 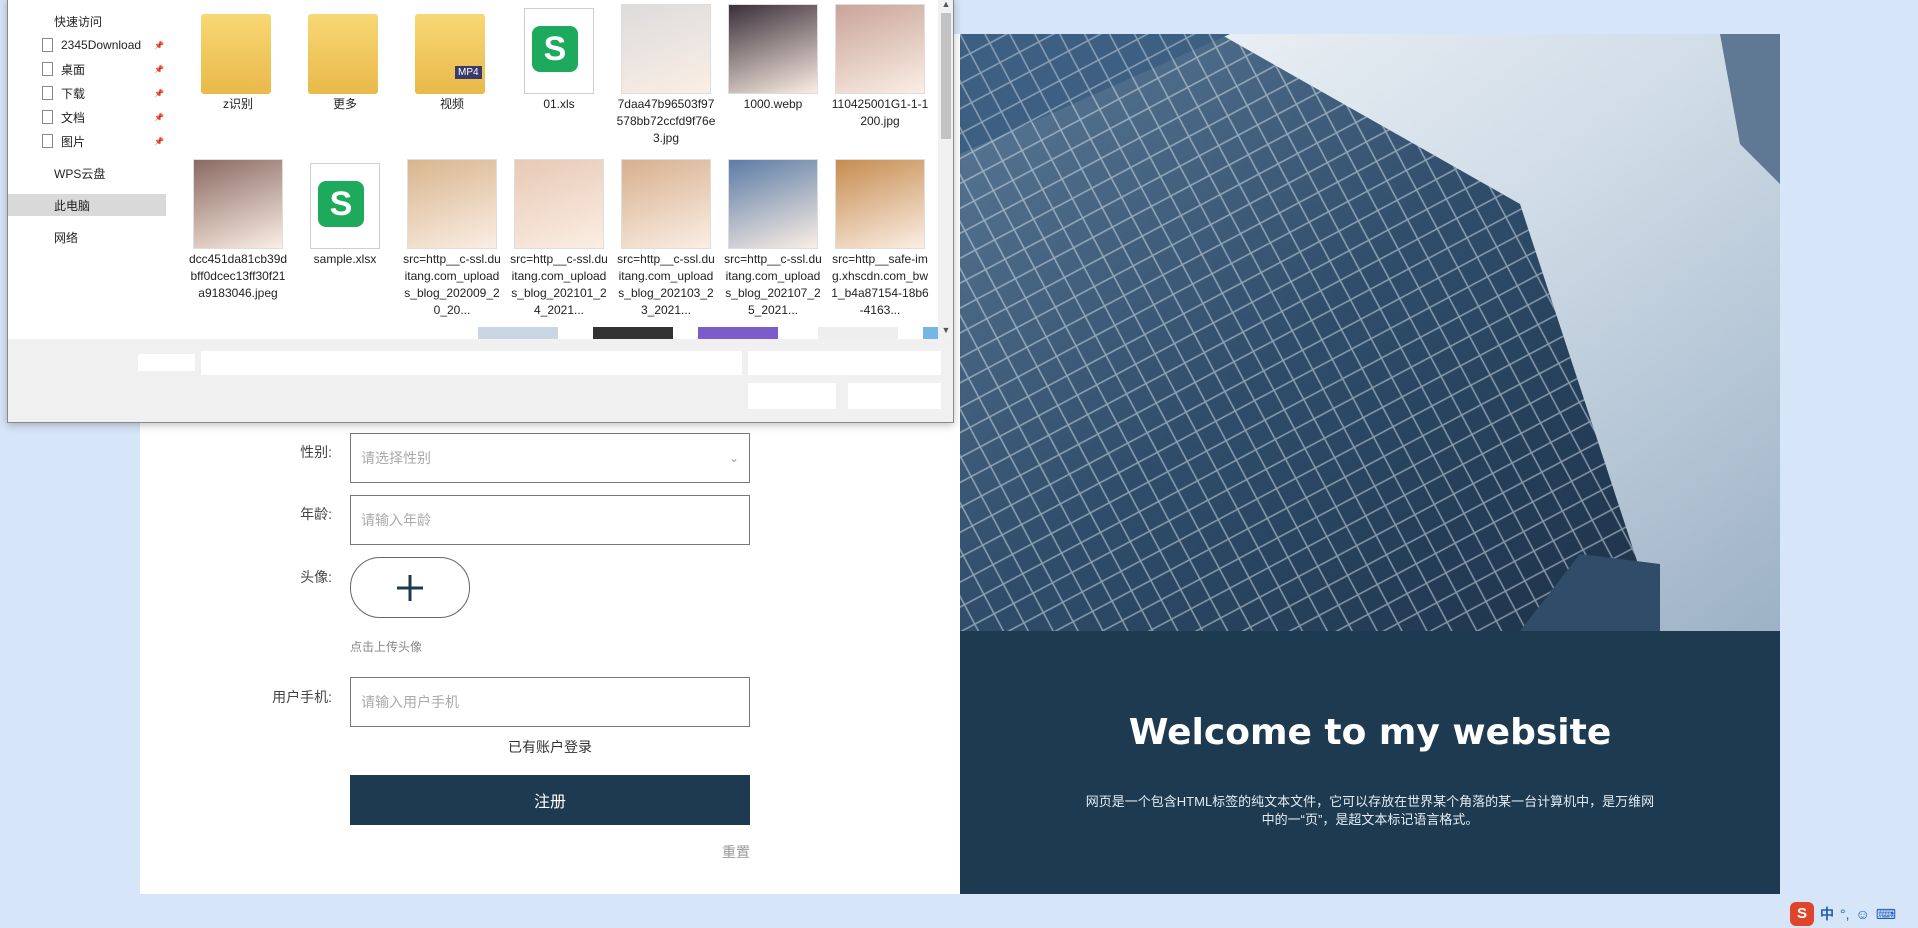 What do you see at coordinates (946, 4) in the screenshot?
I see `scroll-up-icon: ▲` at bounding box center [946, 4].